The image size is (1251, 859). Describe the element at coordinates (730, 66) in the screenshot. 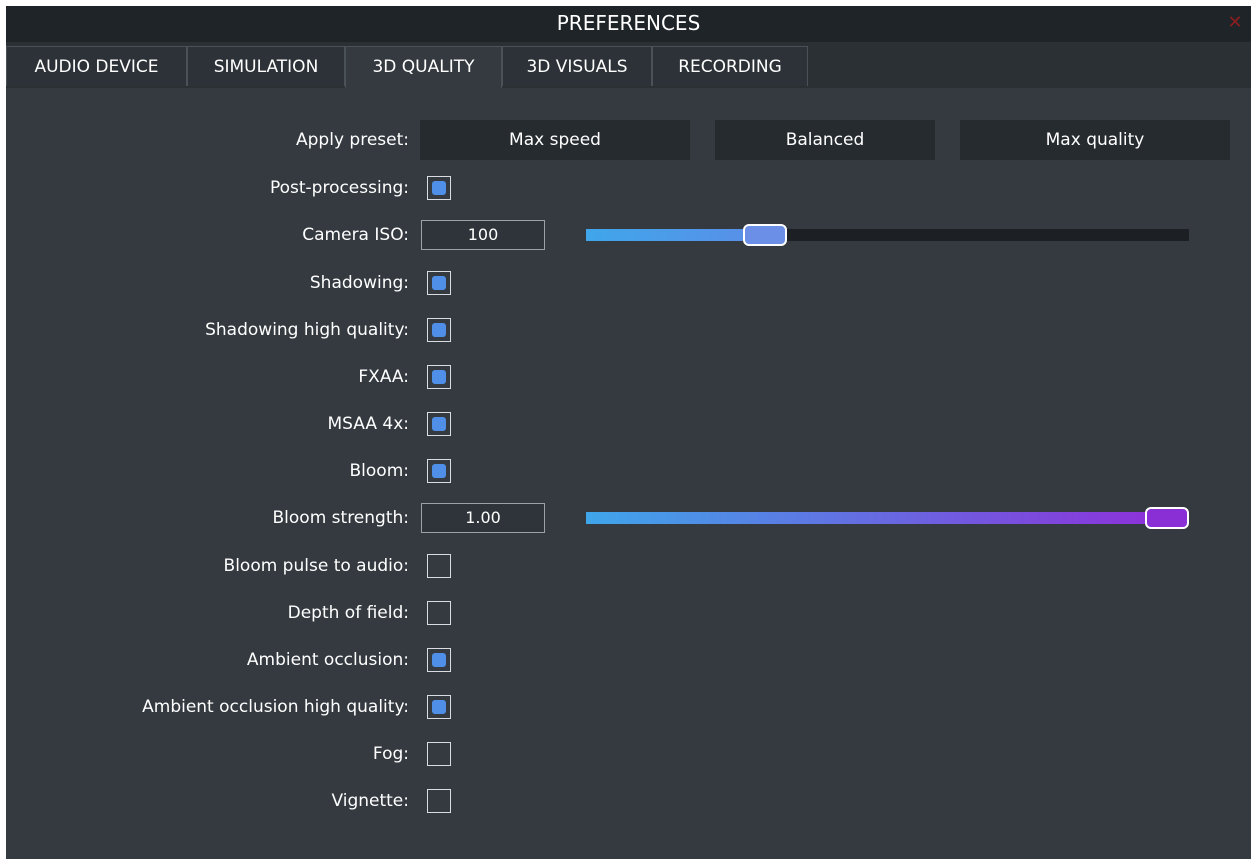

I see `tab-recording: RECORDING` at that location.